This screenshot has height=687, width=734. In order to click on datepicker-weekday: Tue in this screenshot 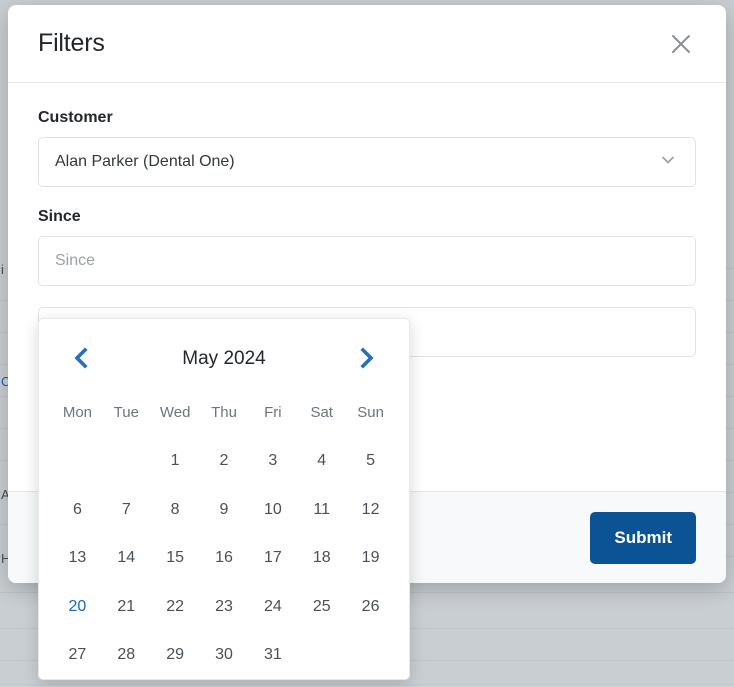, I will do `click(126, 412)`.